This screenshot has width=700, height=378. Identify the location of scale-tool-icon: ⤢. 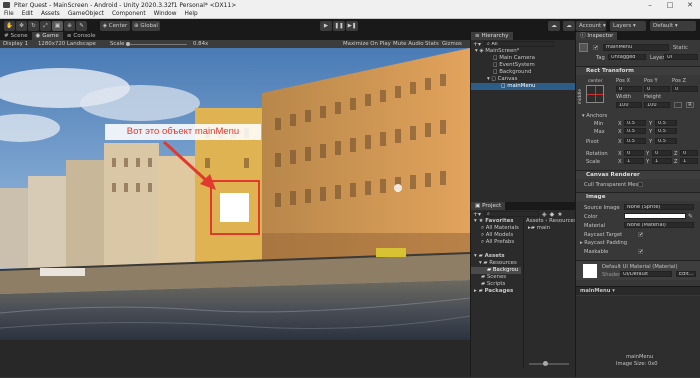
(45, 25).